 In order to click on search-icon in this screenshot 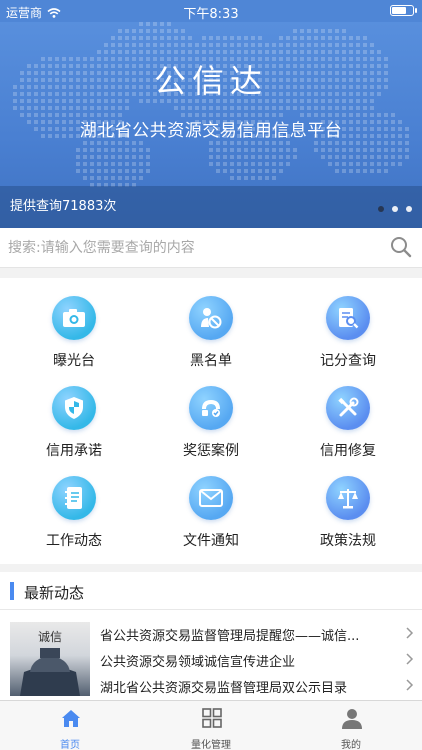, I will do `click(401, 247)`.